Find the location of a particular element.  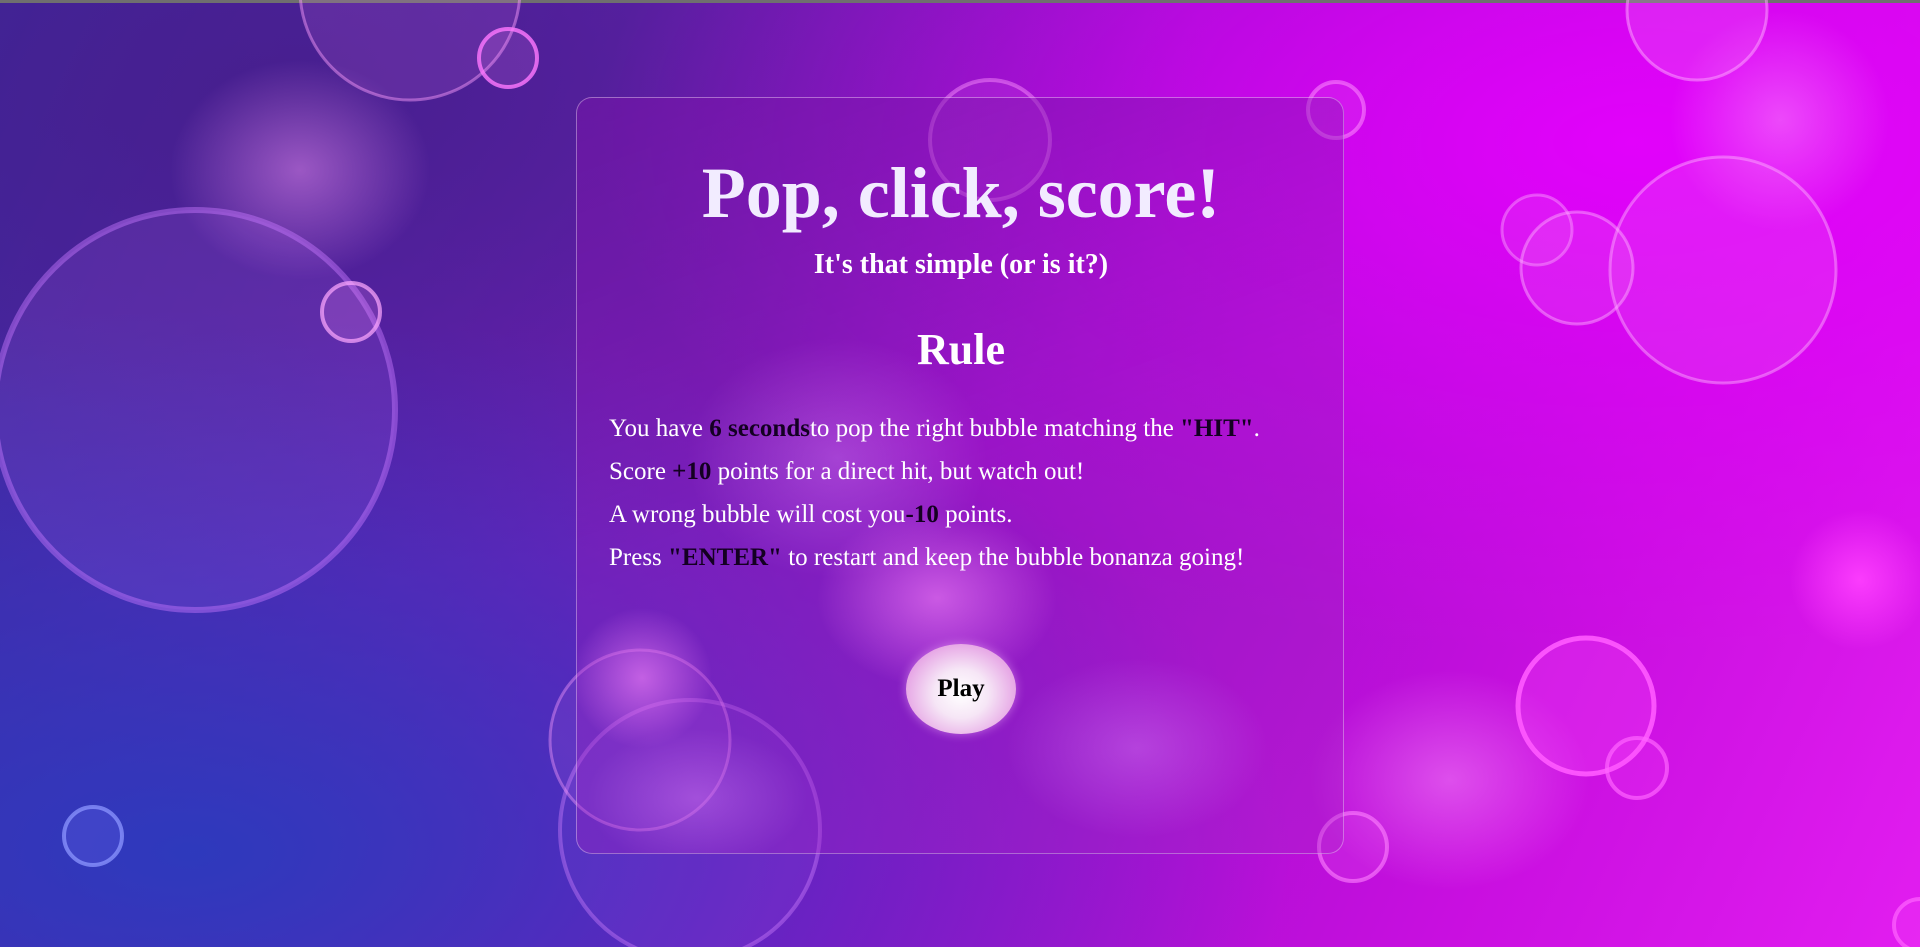

rule-text: points for a direct hit, but watch out! is located at coordinates (898, 471).